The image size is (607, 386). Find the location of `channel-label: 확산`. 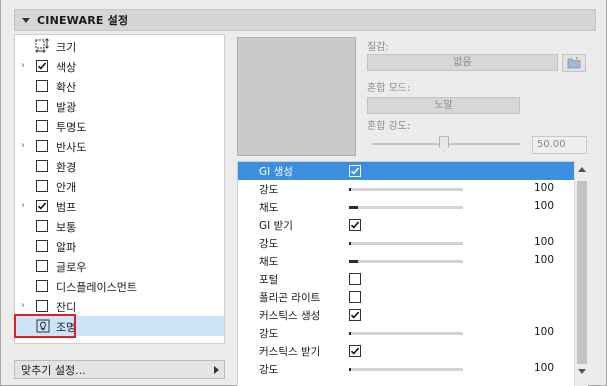

channel-label: 확산 is located at coordinates (66, 87).